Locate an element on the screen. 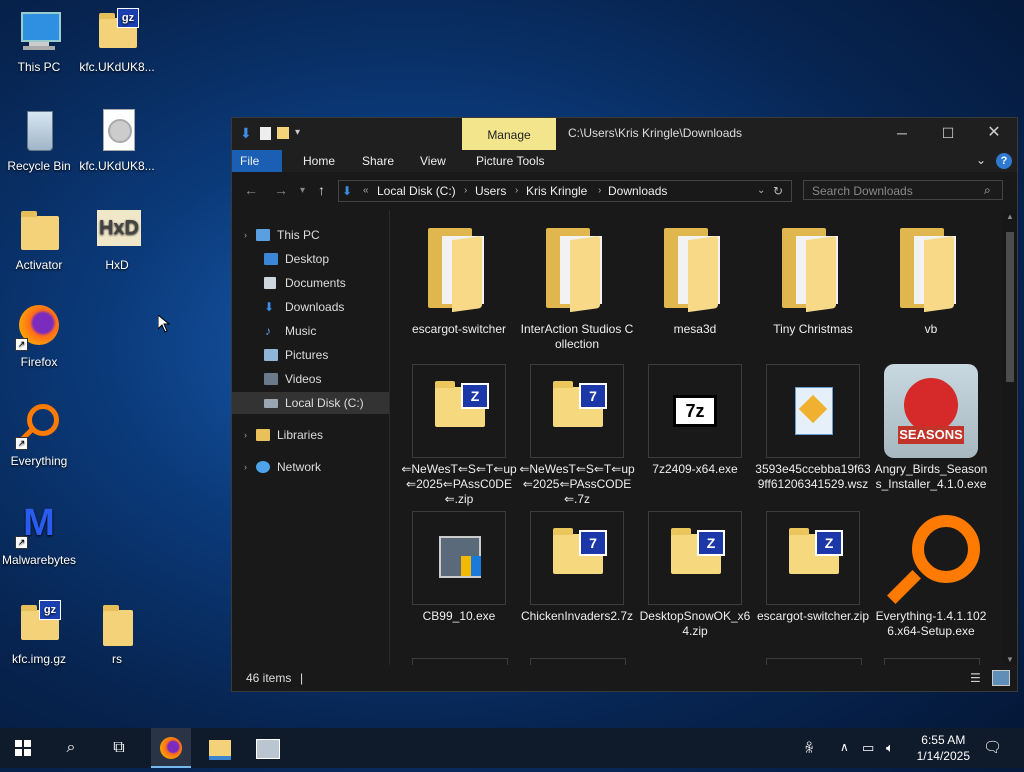  nav-documents: Documents is located at coordinates (310, 283).